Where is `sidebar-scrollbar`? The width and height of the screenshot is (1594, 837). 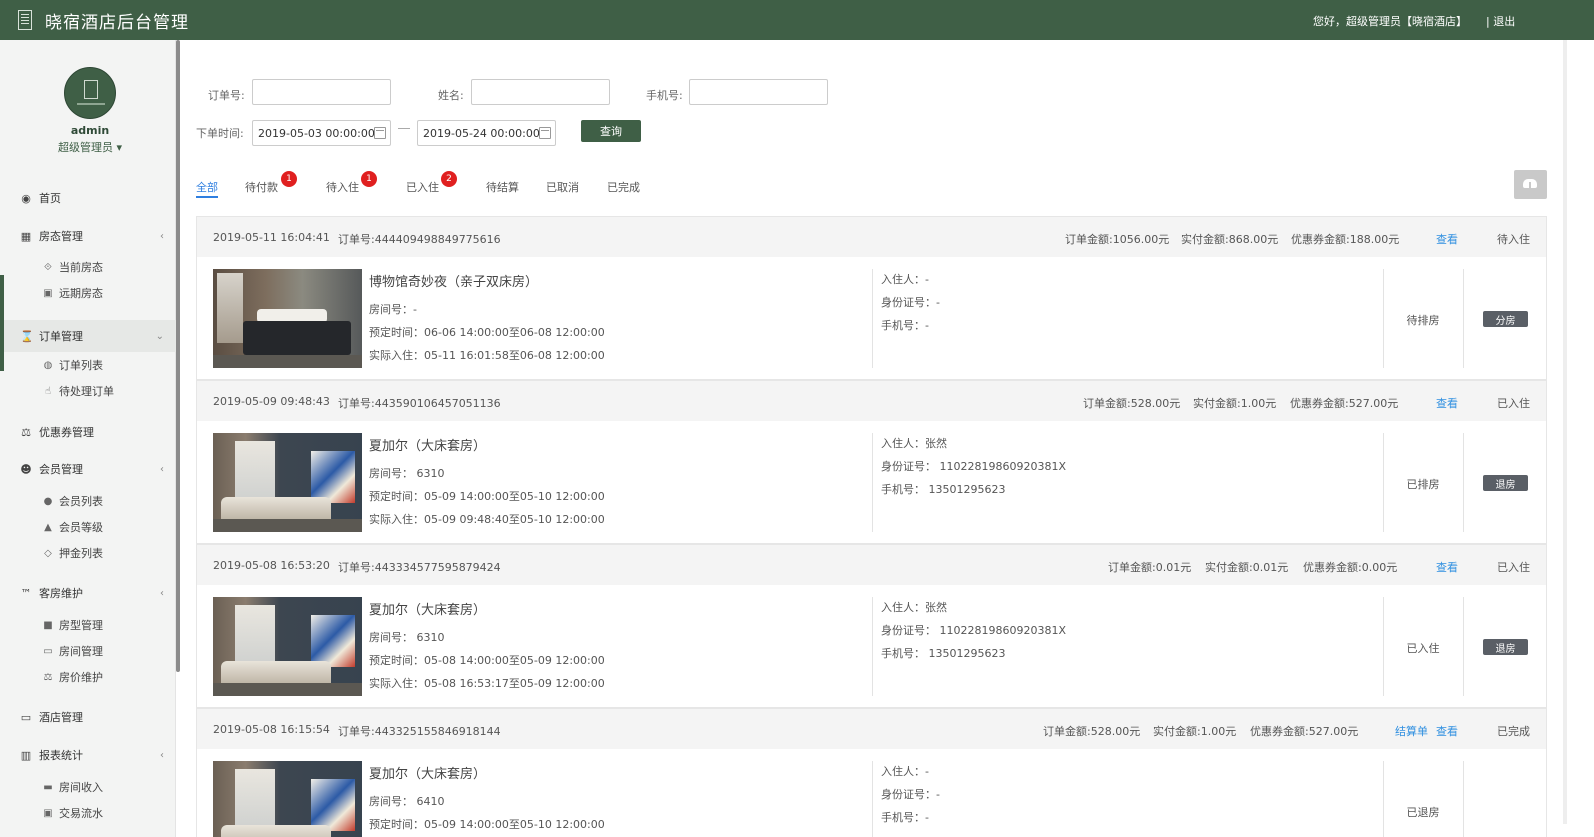
sidebar-scrollbar is located at coordinates (178, 356).